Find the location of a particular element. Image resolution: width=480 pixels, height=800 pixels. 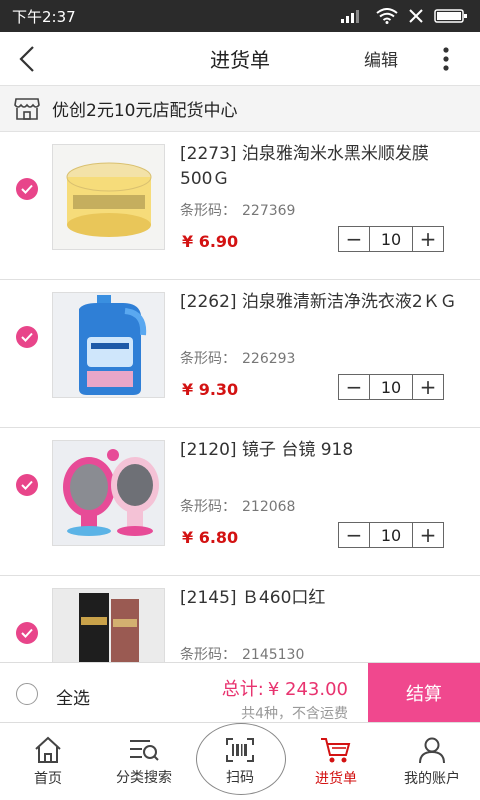

no-sim-icon is located at coordinates (416, 16).